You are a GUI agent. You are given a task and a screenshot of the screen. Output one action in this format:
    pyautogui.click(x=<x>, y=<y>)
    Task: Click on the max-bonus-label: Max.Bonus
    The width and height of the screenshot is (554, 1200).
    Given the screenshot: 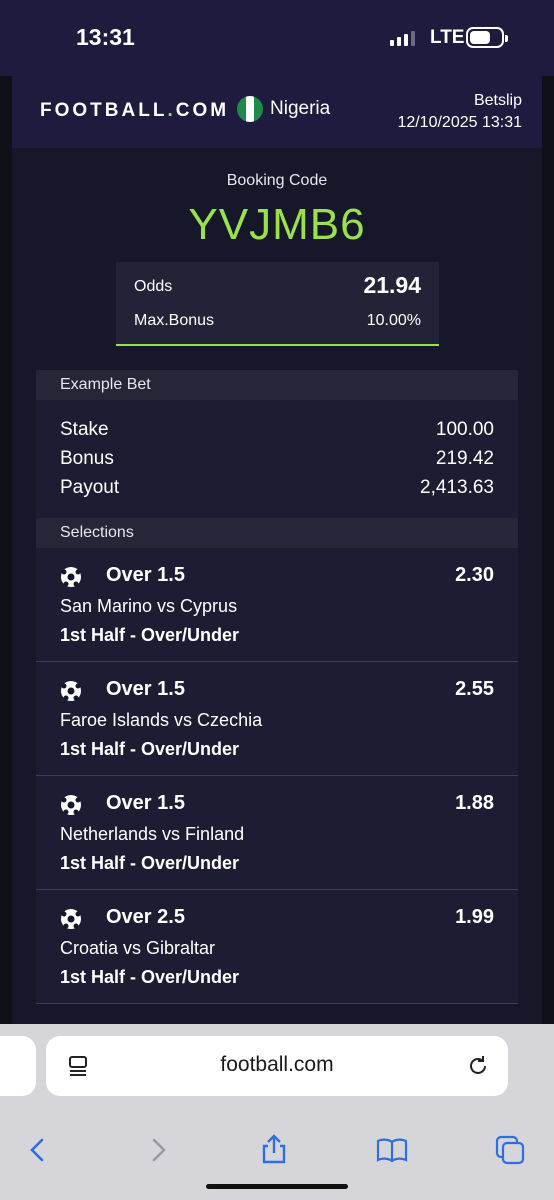 What is the action you would take?
    pyautogui.click(x=174, y=320)
    